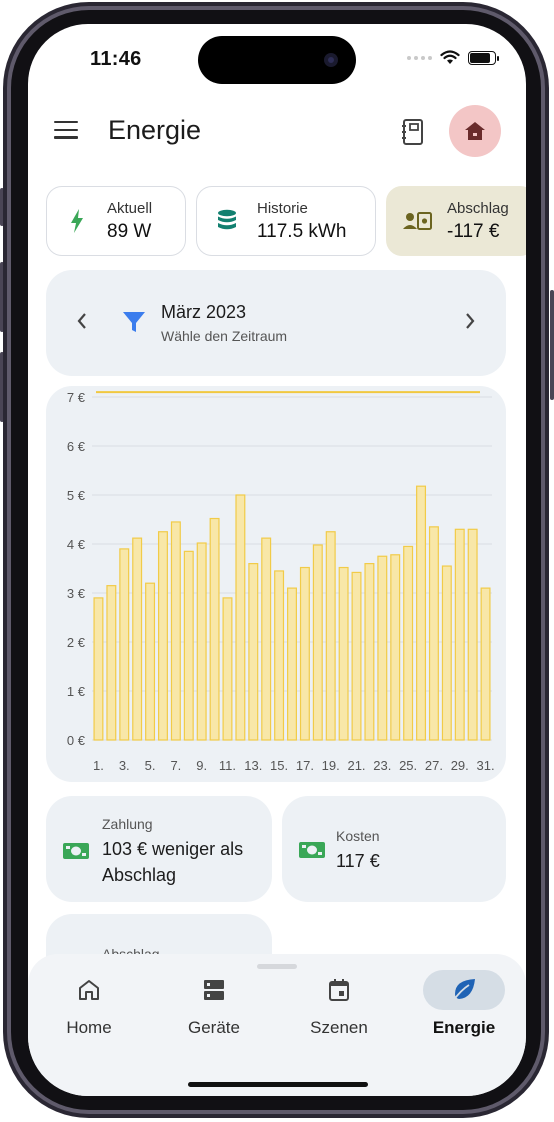 This screenshot has width=554, height=1122. Describe the element at coordinates (98, 765) in the screenshot. I see `x-tick-label: 1.` at that location.